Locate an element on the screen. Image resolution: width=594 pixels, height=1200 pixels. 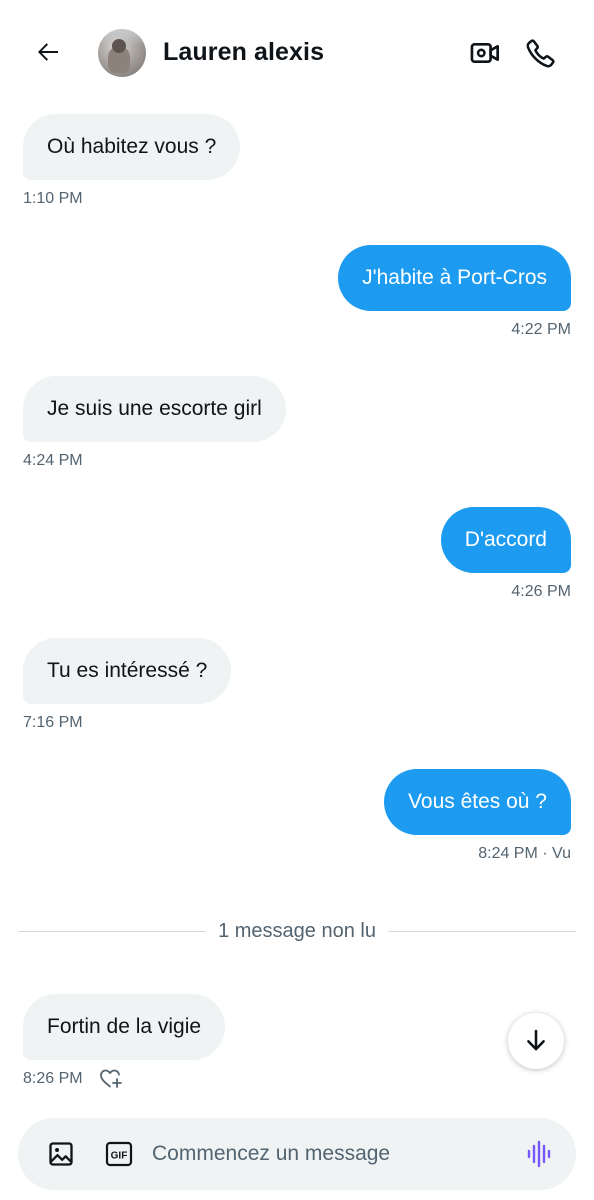
message-bubble-outgoing: Vous êtes où ? is located at coordinates (477, 802).